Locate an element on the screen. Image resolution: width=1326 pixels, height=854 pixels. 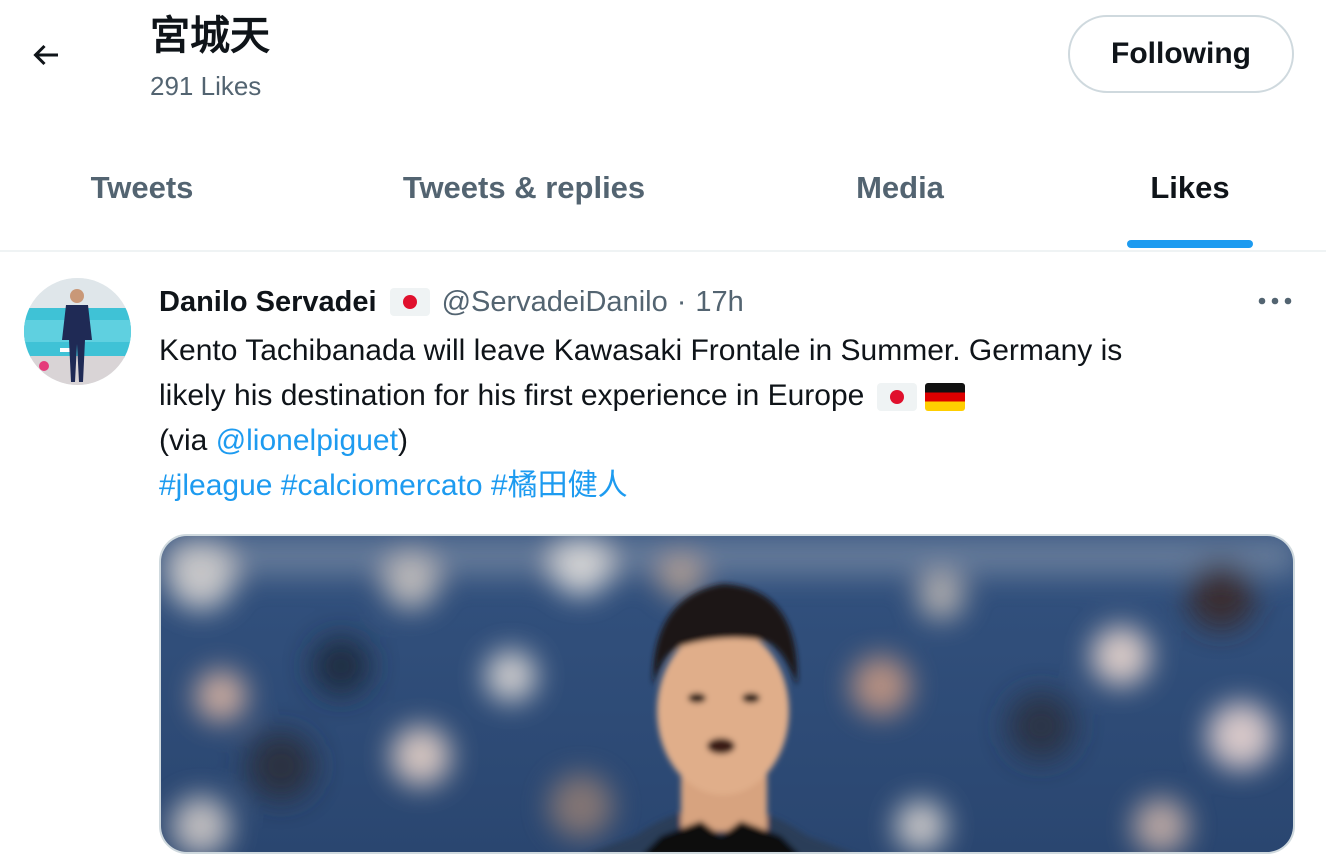
profile-name: 宮城天 is located at coordinates (210, 36).